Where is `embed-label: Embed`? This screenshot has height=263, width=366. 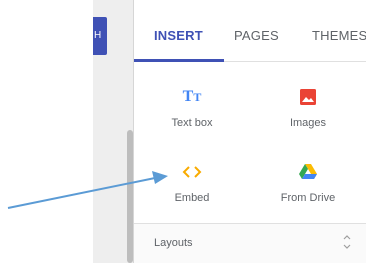 embed-label: Embed is located at coordinates (192, 198).